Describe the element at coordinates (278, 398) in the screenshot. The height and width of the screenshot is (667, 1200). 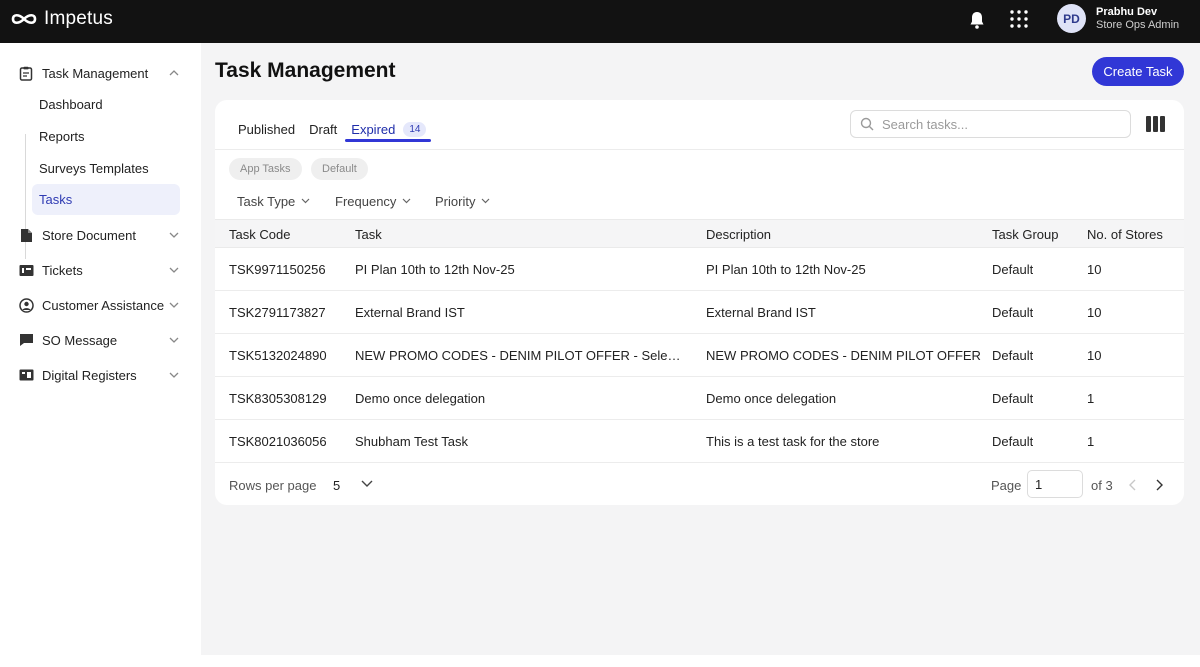
I see `task-code-cell: TSK8305308129` at that location.